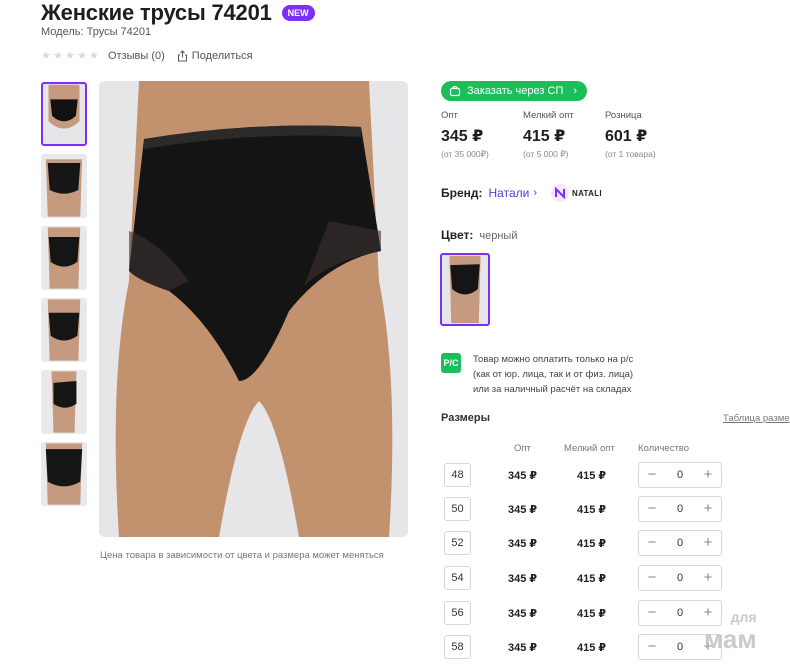 This screenshot has width=790, height=668. What do you see at coordinates (457, 475) in the screenshot?
I see `size-value: 48` at bounding box center [457, 475].